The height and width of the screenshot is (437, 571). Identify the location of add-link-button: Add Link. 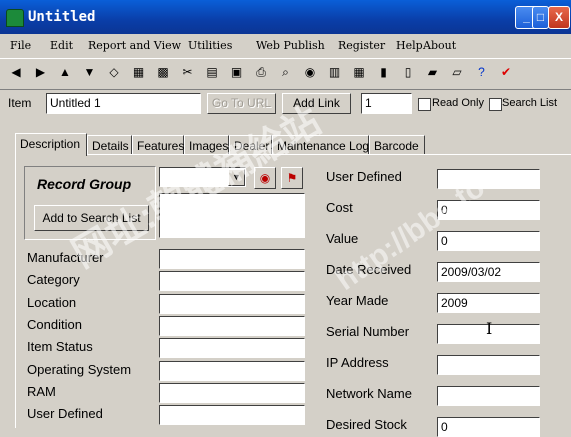
(316, 103).